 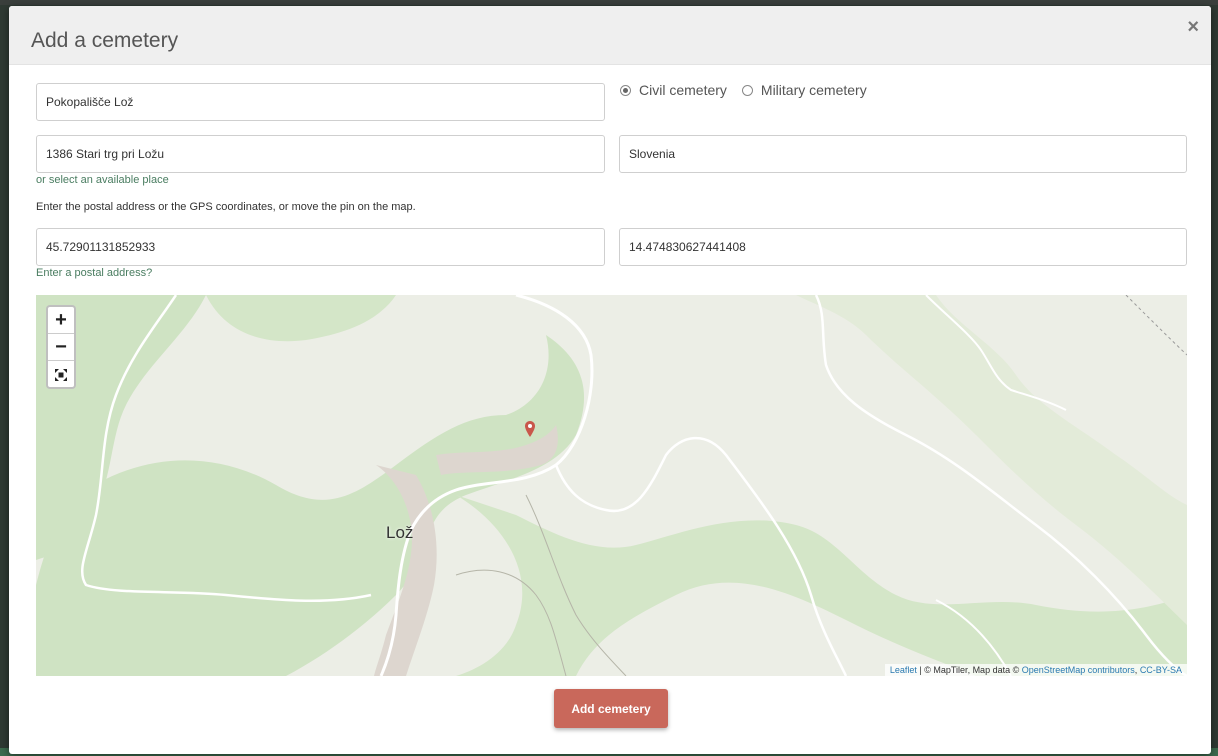 I want to click on latitude-input, so click(x=320, y=247).